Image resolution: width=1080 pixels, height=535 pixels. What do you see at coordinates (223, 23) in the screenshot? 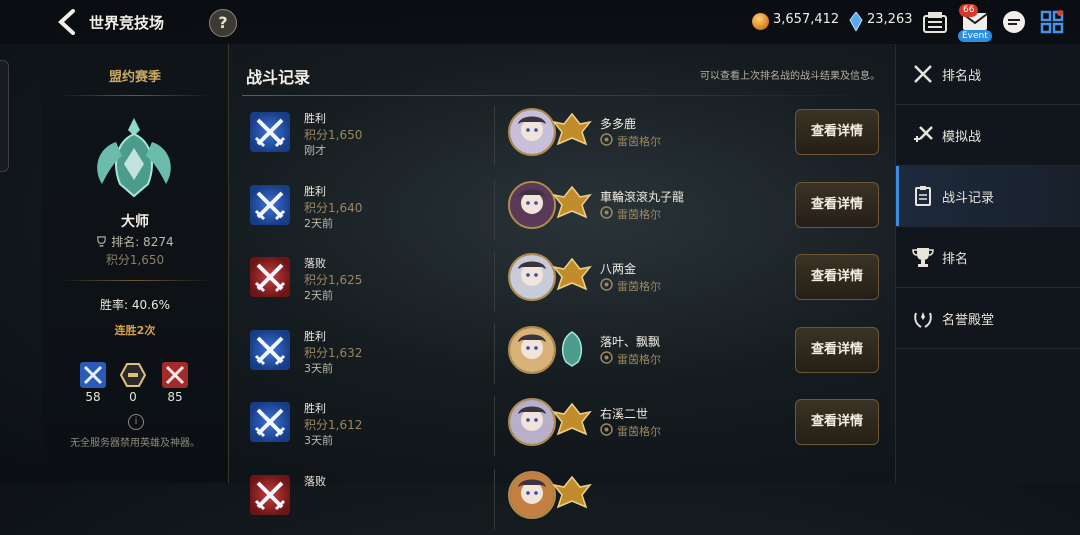
I see `help-button: ?` at bounding box center [223, 23].